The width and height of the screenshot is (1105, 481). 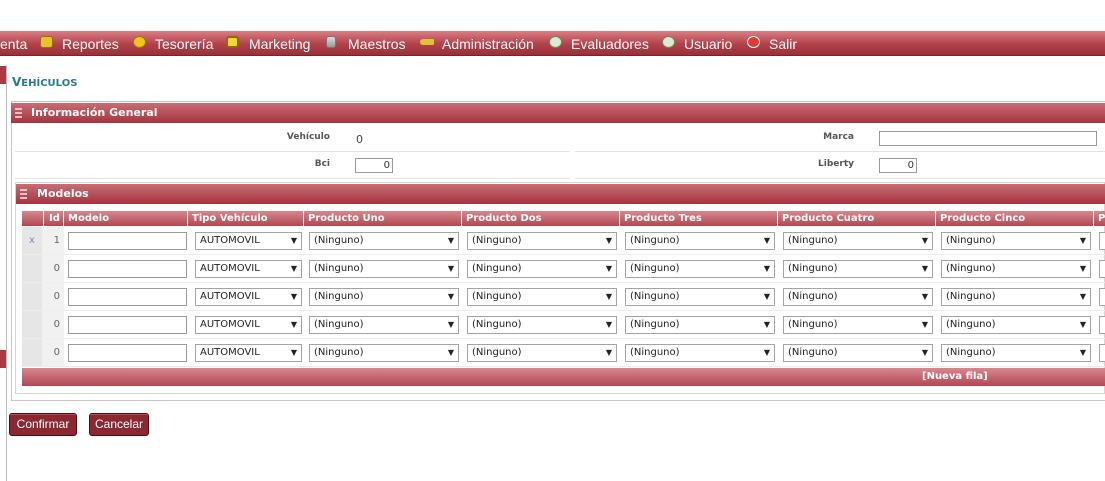 What do you see at coordinates (184, 43) in the screenshot?
I see `menu-item-tesoreria: Tesorería` at bounding box center [184, 43].